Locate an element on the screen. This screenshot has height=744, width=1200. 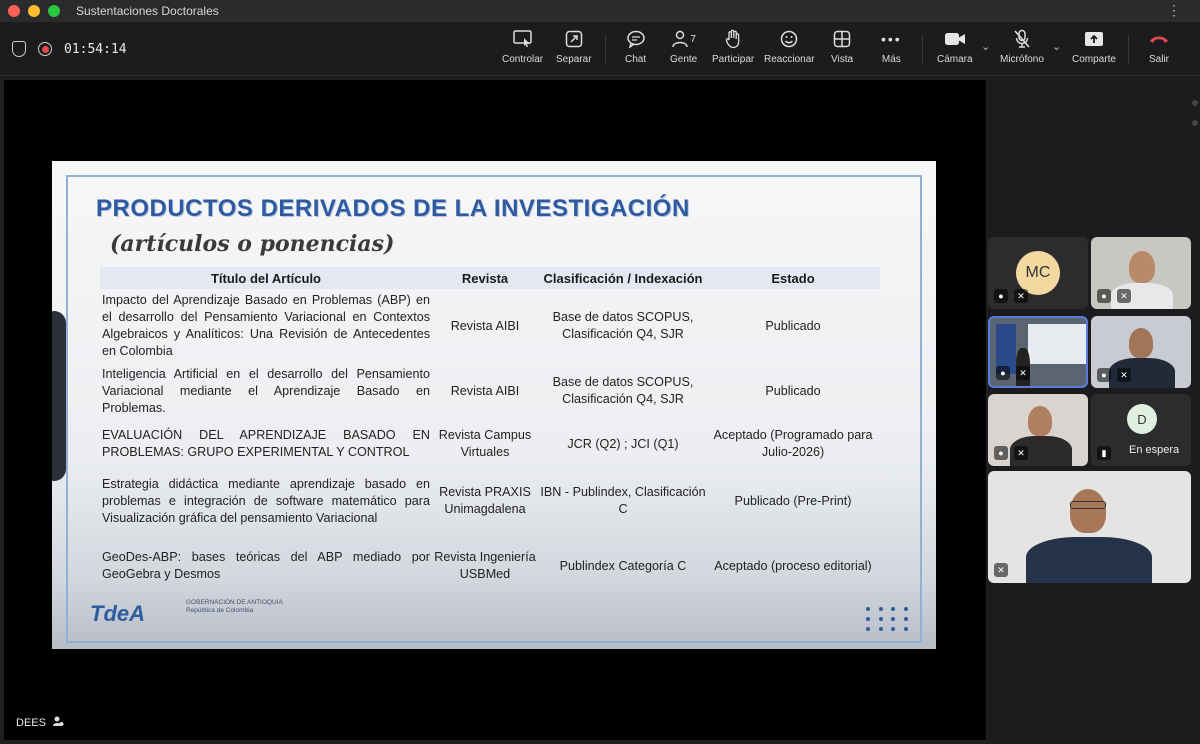
camera-icon is located at coordinates (955, 39).